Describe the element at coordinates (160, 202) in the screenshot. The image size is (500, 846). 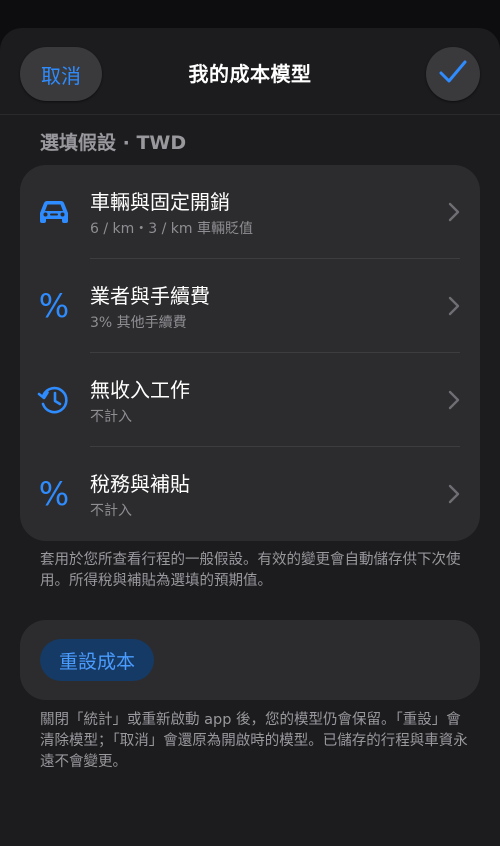
I see `row-title: 車輛與固定開銷` at that location.